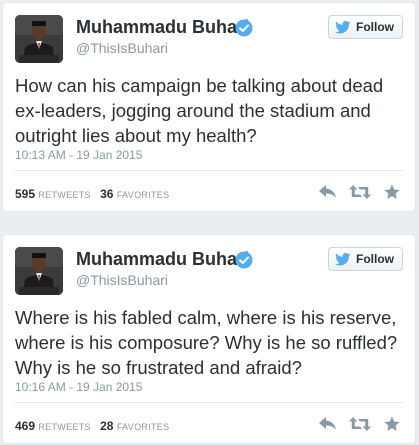  What do you see at coordinates (78, 155) in the screenshot?
I see `tweet-timestamp: 10:13 AM - 19 Jan 2015` at bounding box center [78, 155].